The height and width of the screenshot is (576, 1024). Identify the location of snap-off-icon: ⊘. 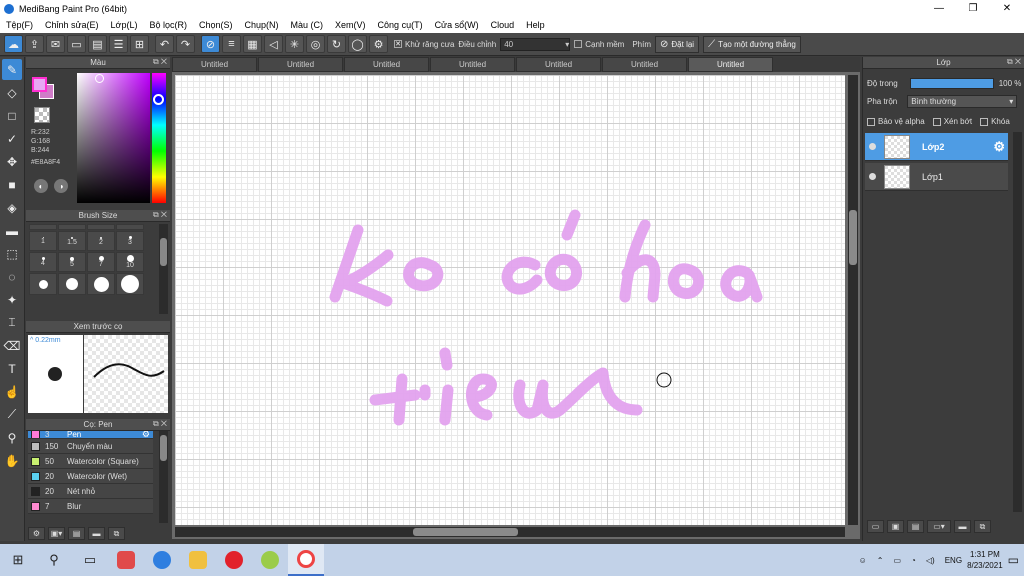
(210, 44).